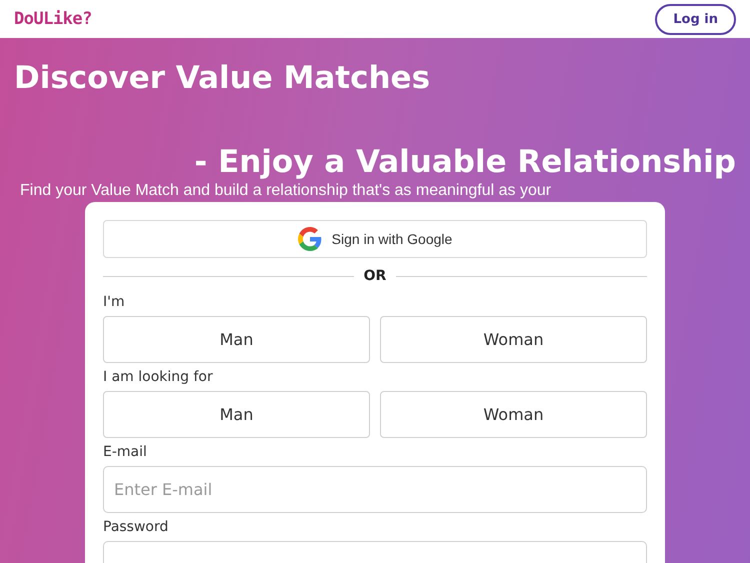 This screenshot has width=750, height=563. Describe the element at coordinates (375, 489) in the screenshot. I see `input-field: Enter E-mail` at that location.